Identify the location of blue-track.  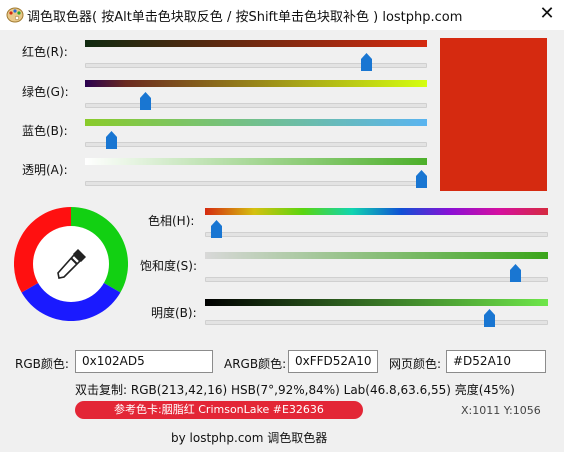
(256, 144).